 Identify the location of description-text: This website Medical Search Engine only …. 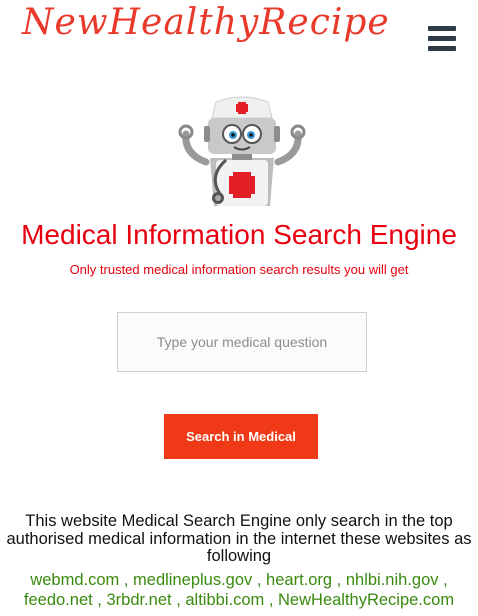
(239, 538).